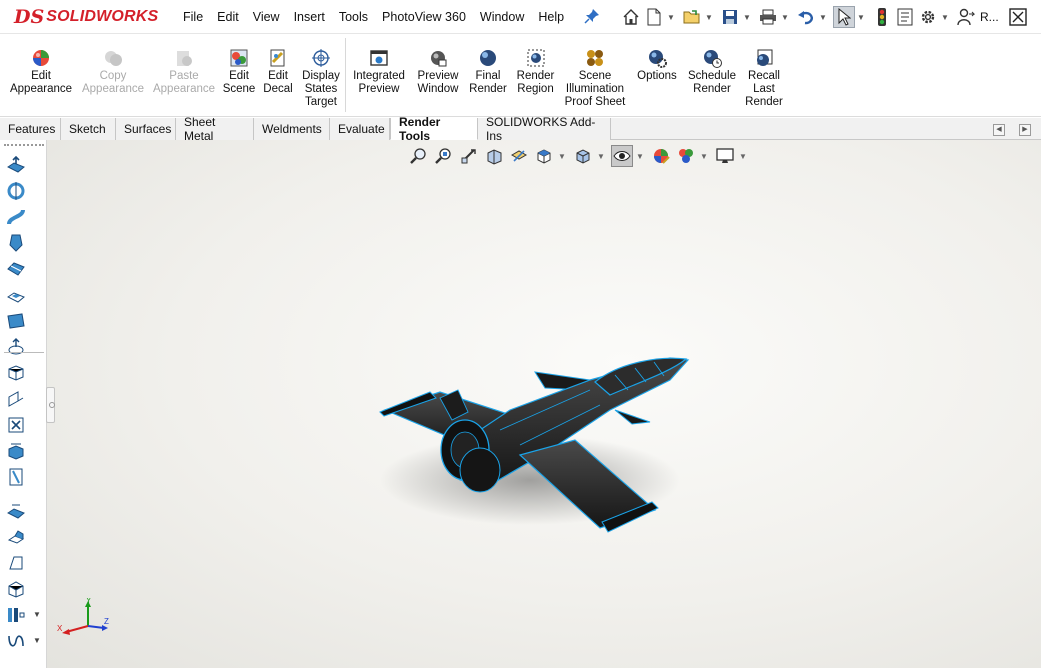  Describe the element at coordinates (905, 17) in the screenshot. I see `file-properties-icon` at that location.